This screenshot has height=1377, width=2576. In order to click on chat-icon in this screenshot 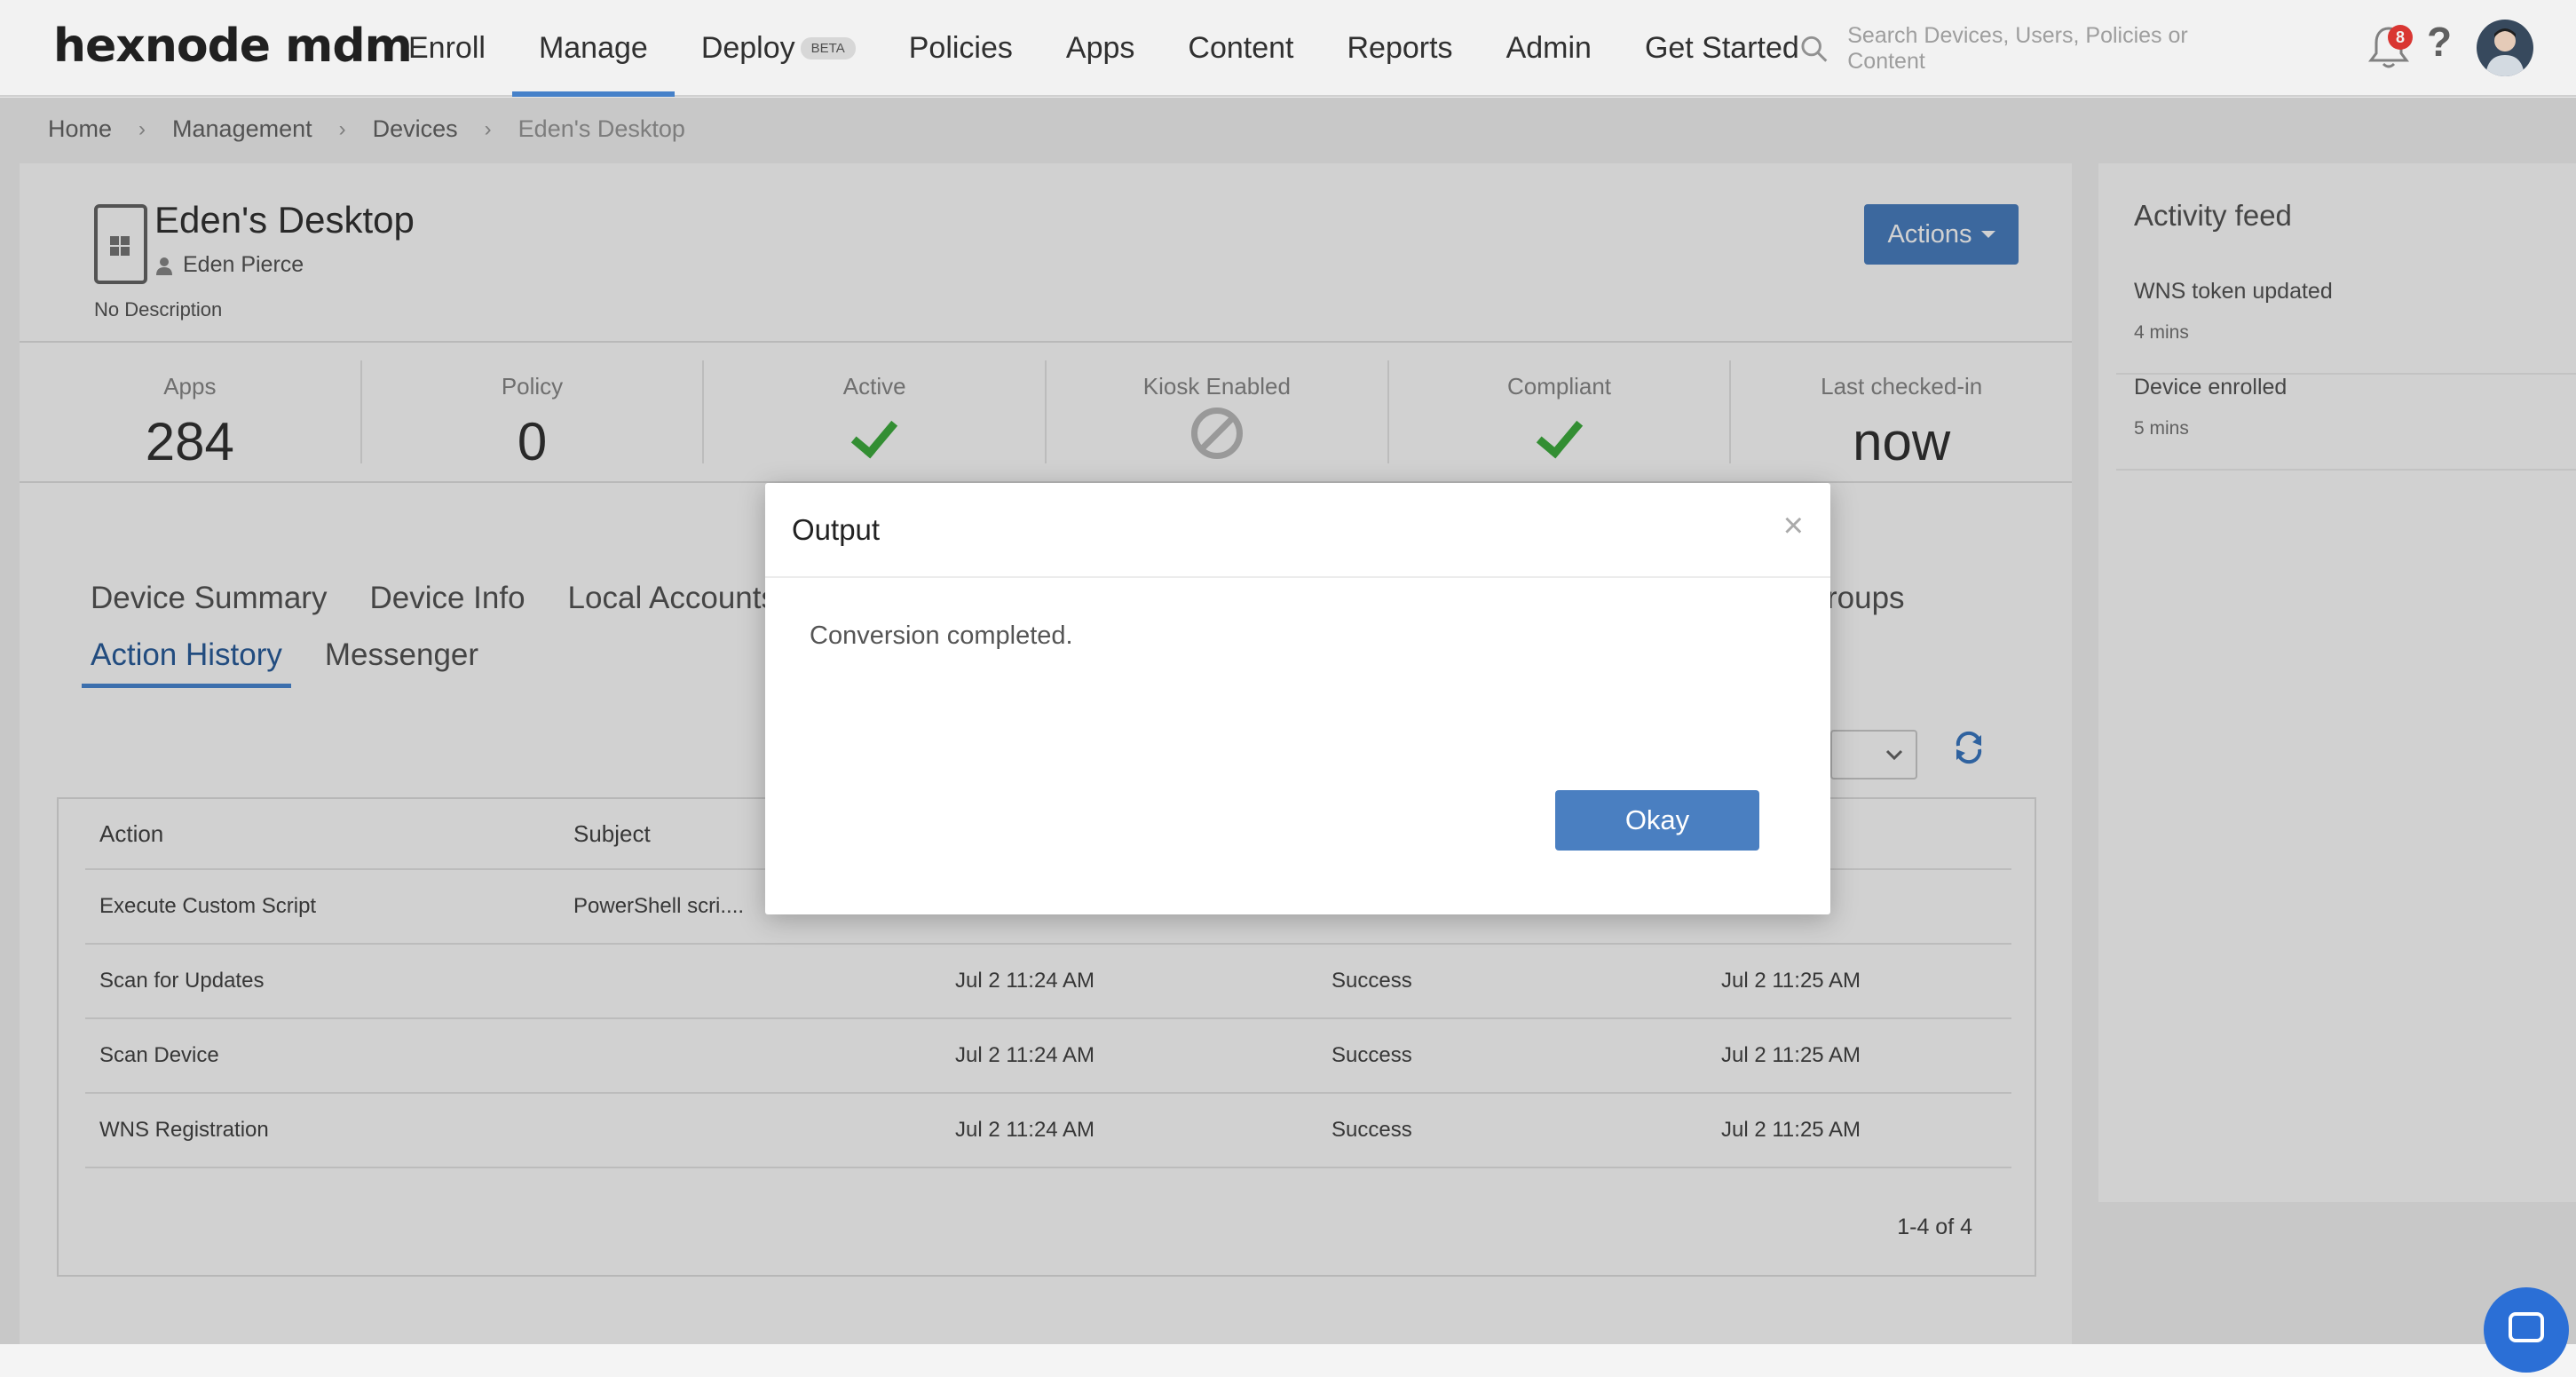, I will do `click(2526, 1327)`.